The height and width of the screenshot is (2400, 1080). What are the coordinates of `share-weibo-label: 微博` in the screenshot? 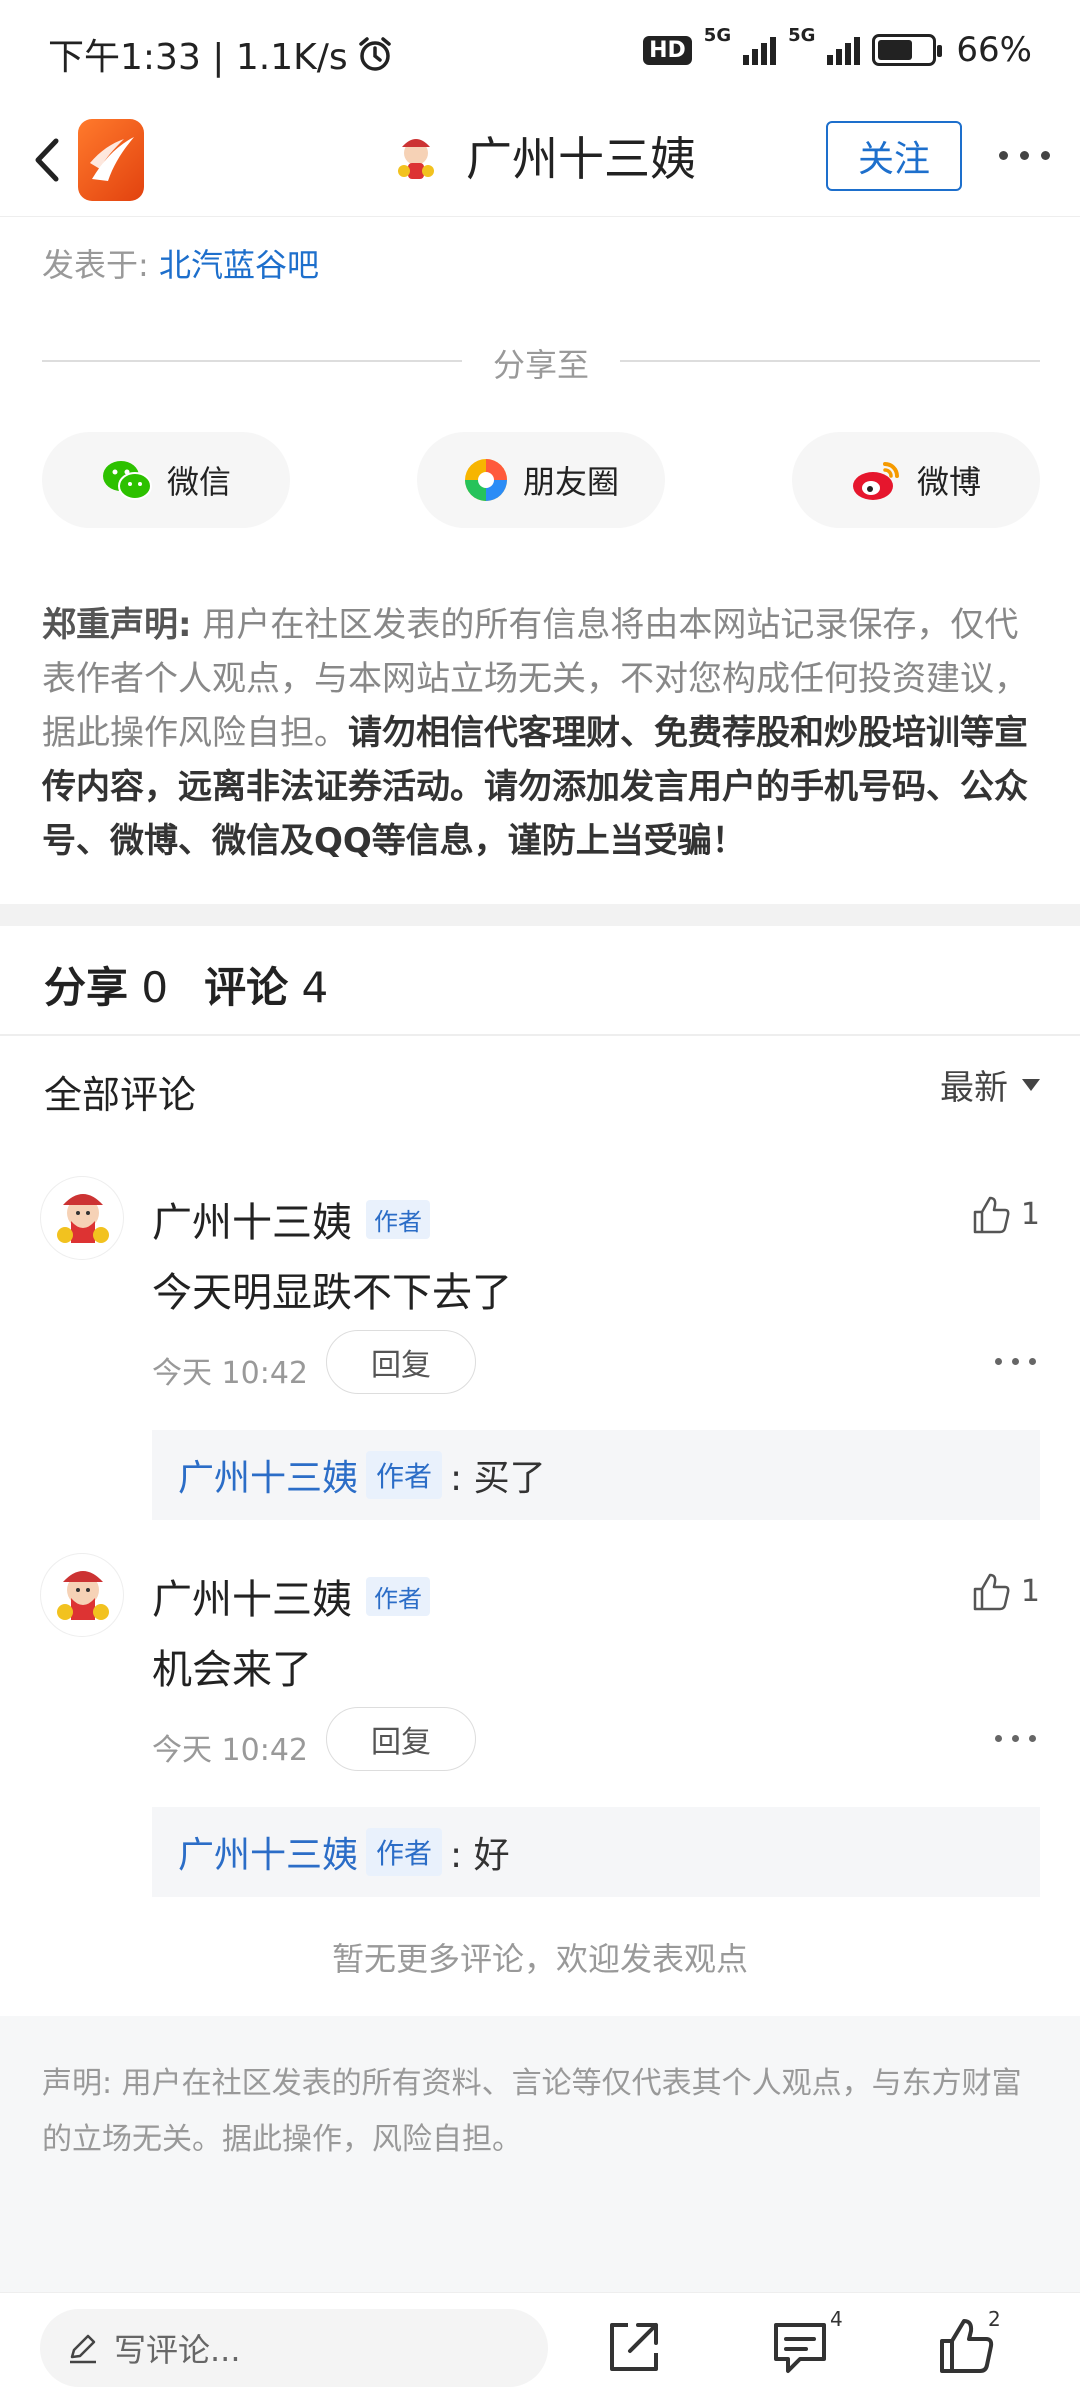 It's located at (948, 482).